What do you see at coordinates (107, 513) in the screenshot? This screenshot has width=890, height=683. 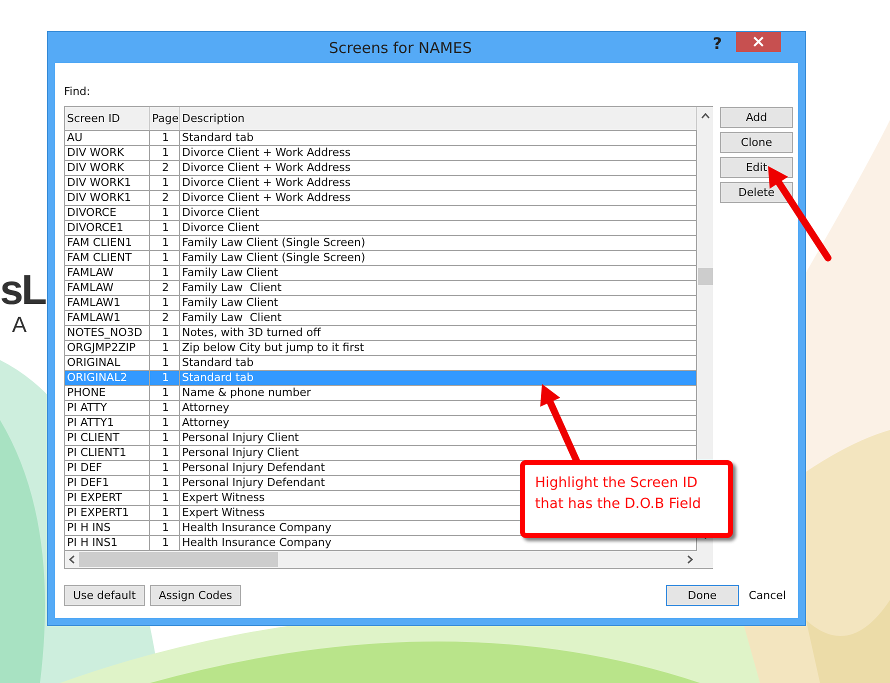 I see `table-cell: PI EXPERT1` at bounding box center [107, 513].